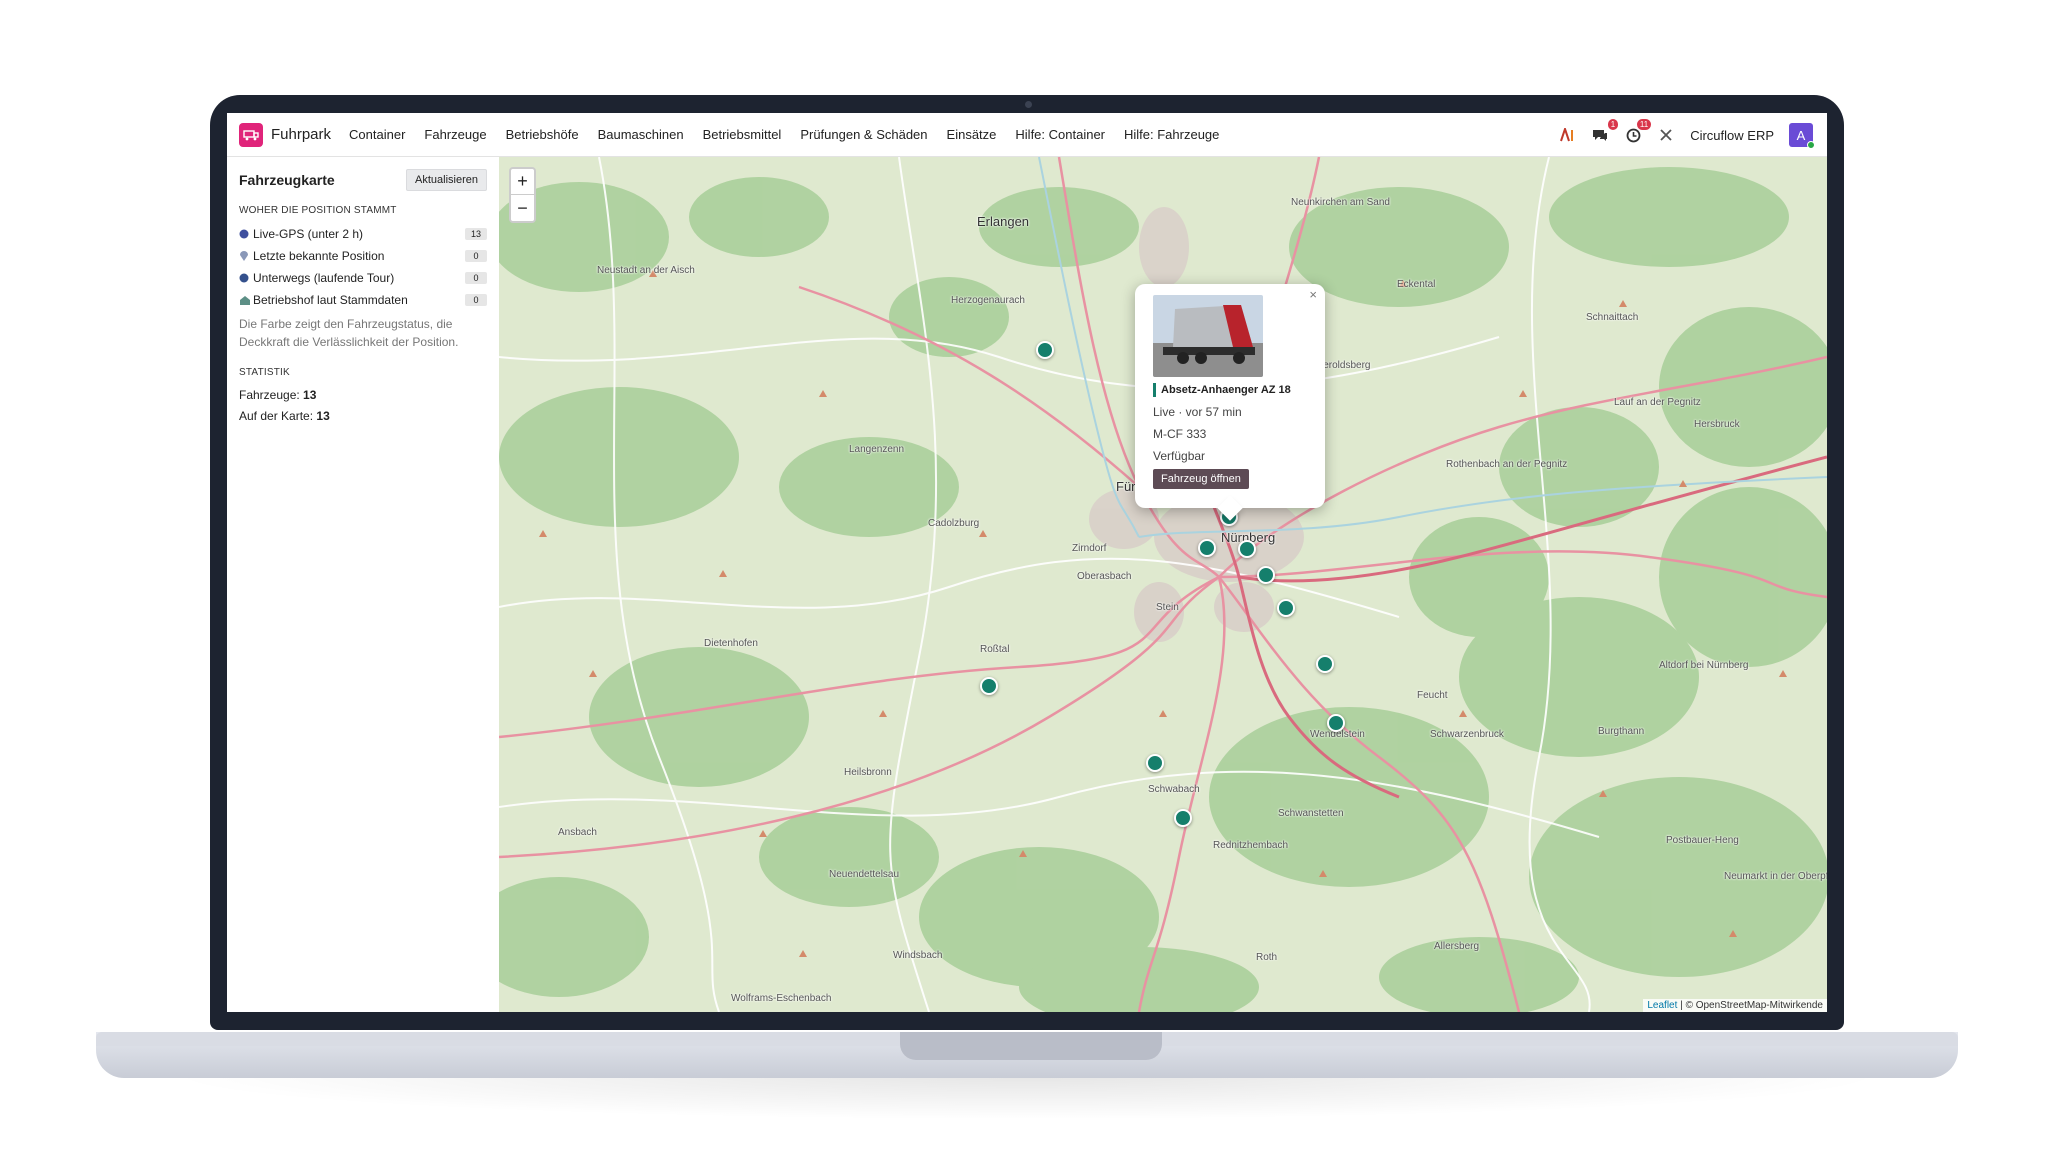 The image size is (2054, 1170). I want to click on place-label: Roth, so click(1267, 957).